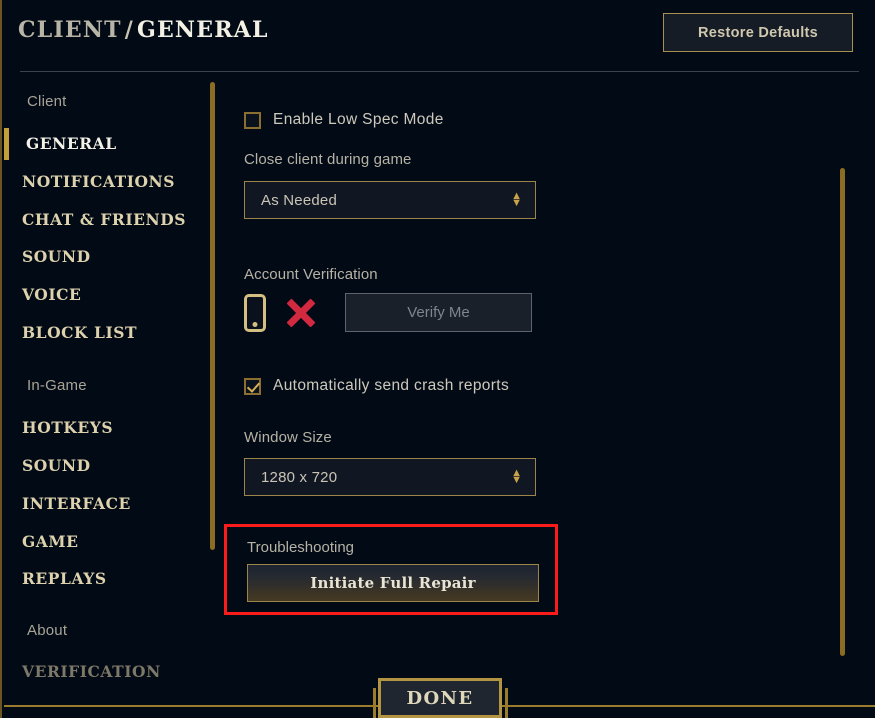  Describe the element at coordinates (252, 120) in the screenshot. I see `checkbox-unchecked-icon` at that location.